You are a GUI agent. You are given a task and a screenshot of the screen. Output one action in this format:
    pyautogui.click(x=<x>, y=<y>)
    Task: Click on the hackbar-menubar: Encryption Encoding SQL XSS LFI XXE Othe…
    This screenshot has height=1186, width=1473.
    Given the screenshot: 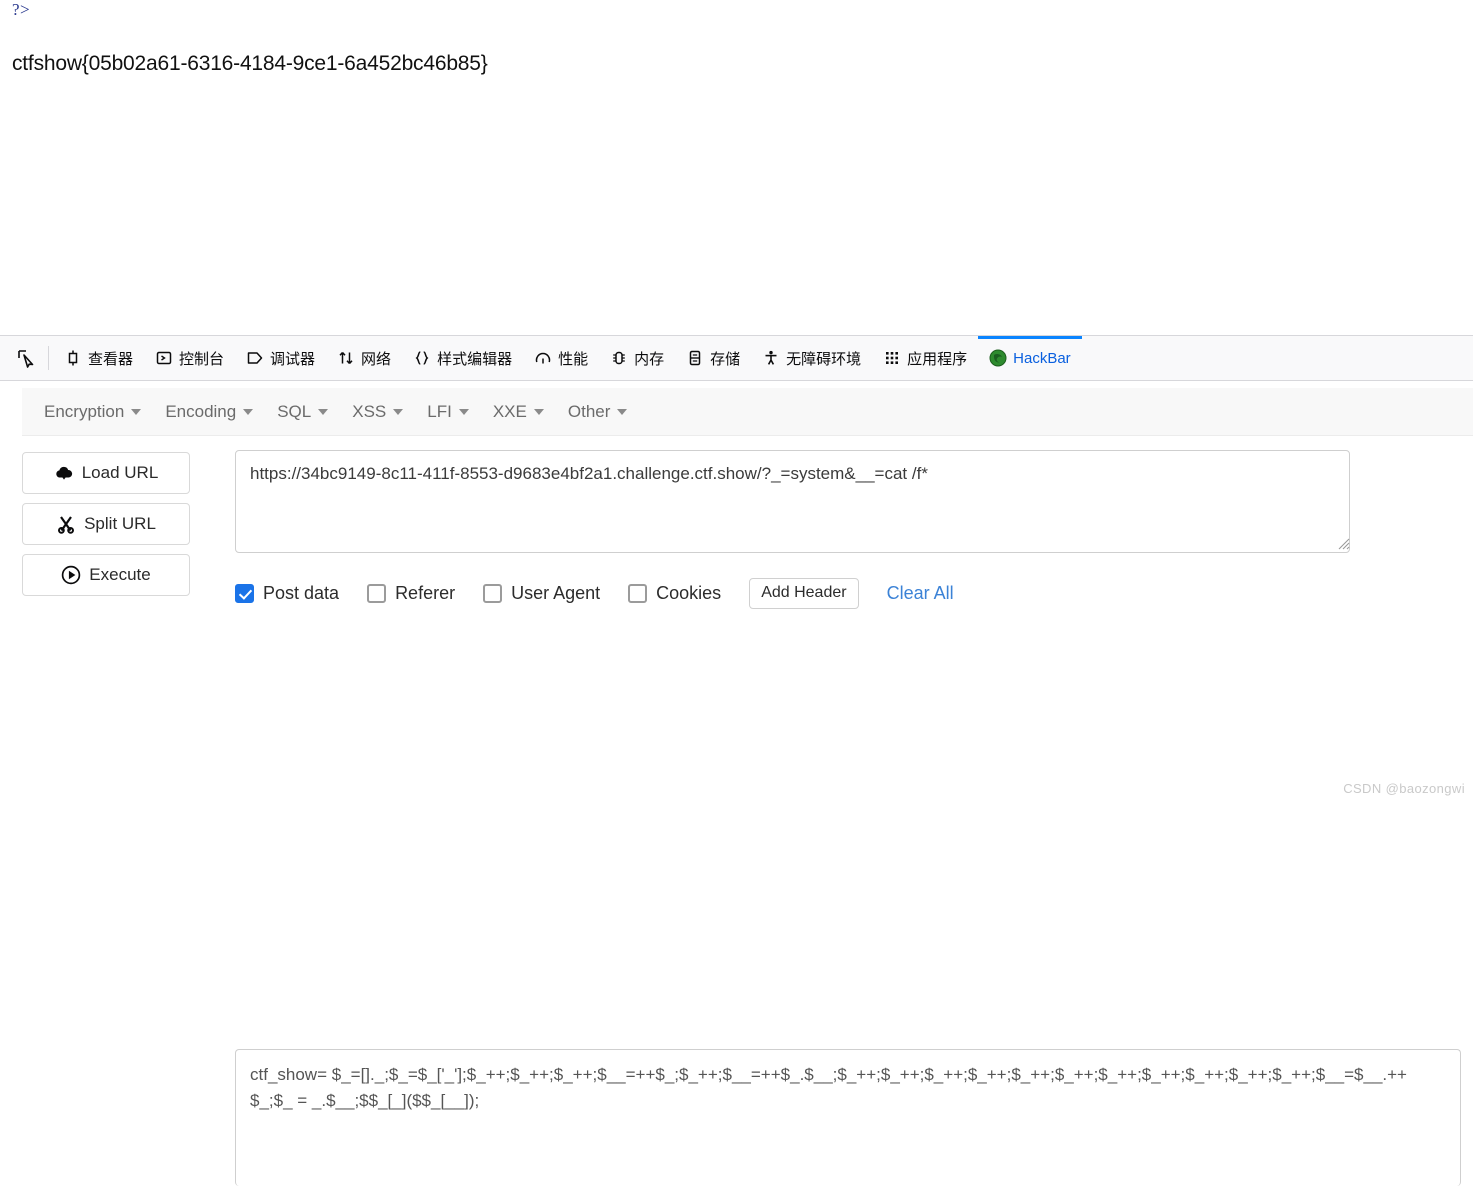 What is the action you would take?
    pyautogui.click(x=747, y=412)
    